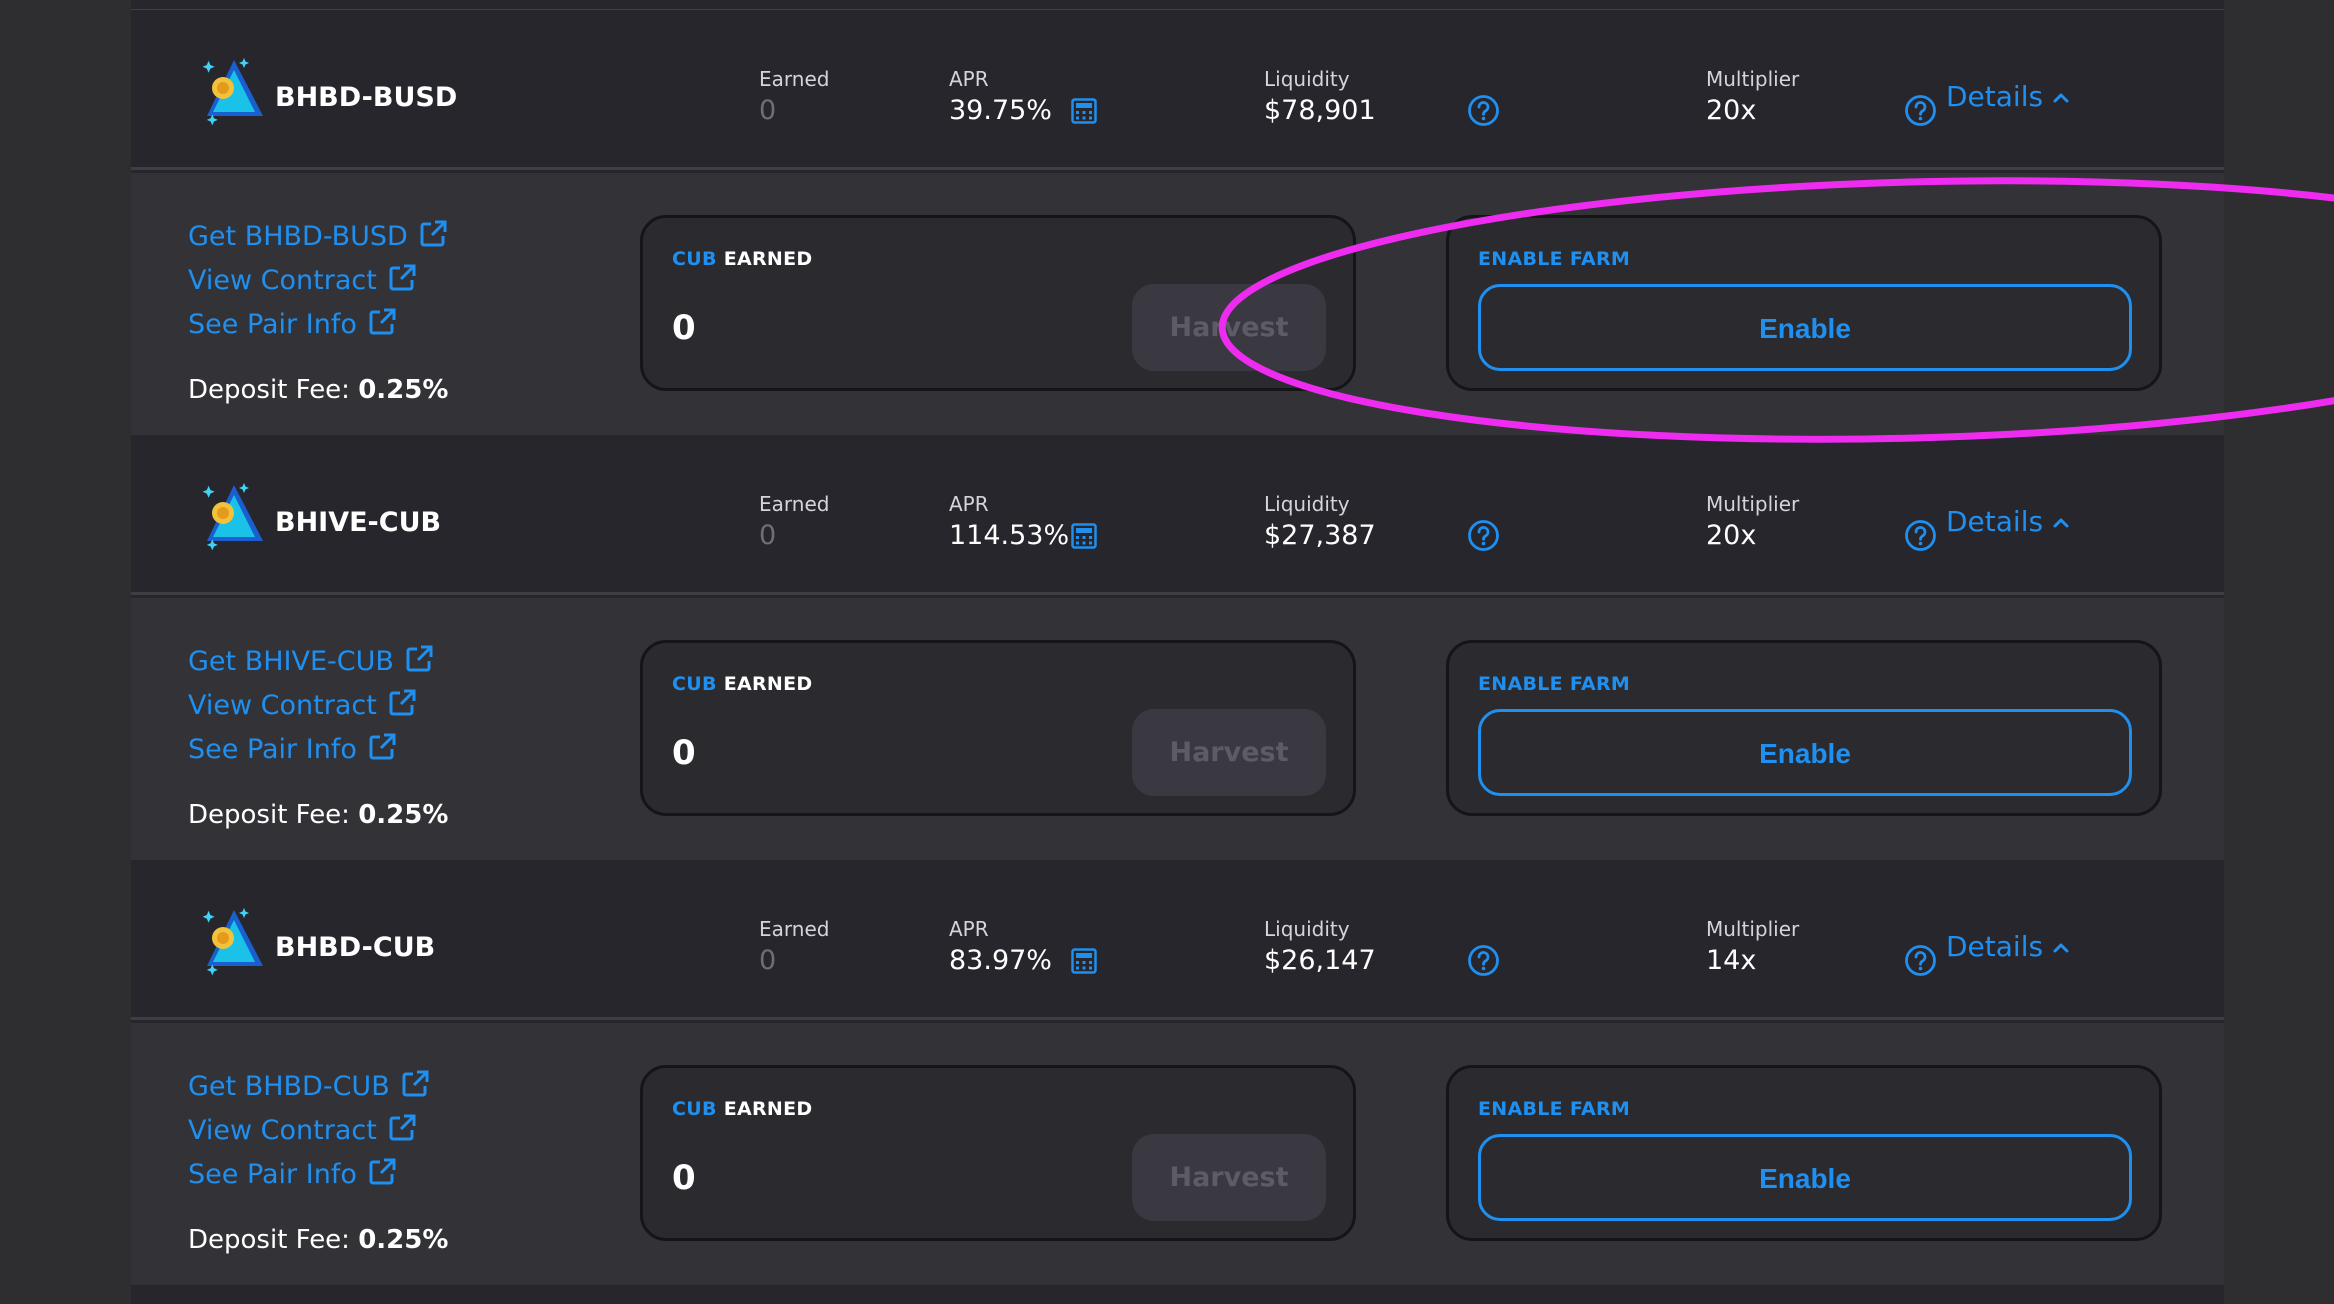 Image resolution: width=2334 pixels, height=1304 pixels. I want to click on liquidity-value: $78,901, so click(1320, 110).